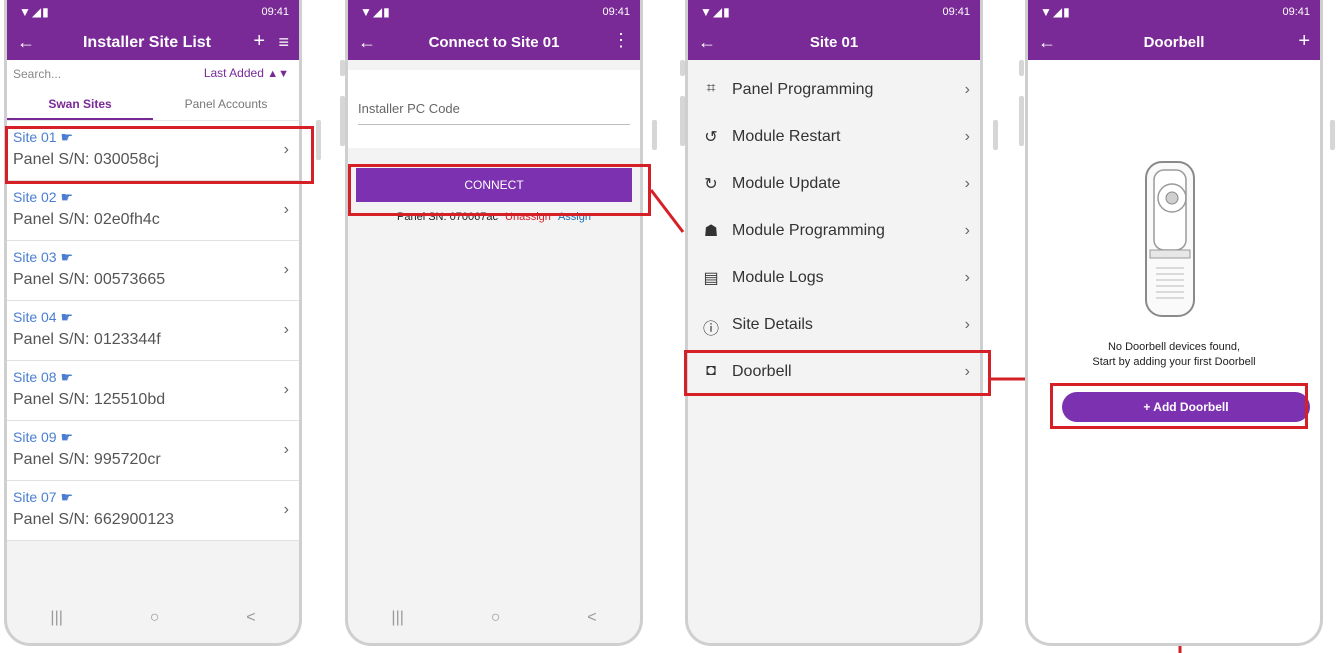  I want to click on document-icon: ▤, so click(711, 278).